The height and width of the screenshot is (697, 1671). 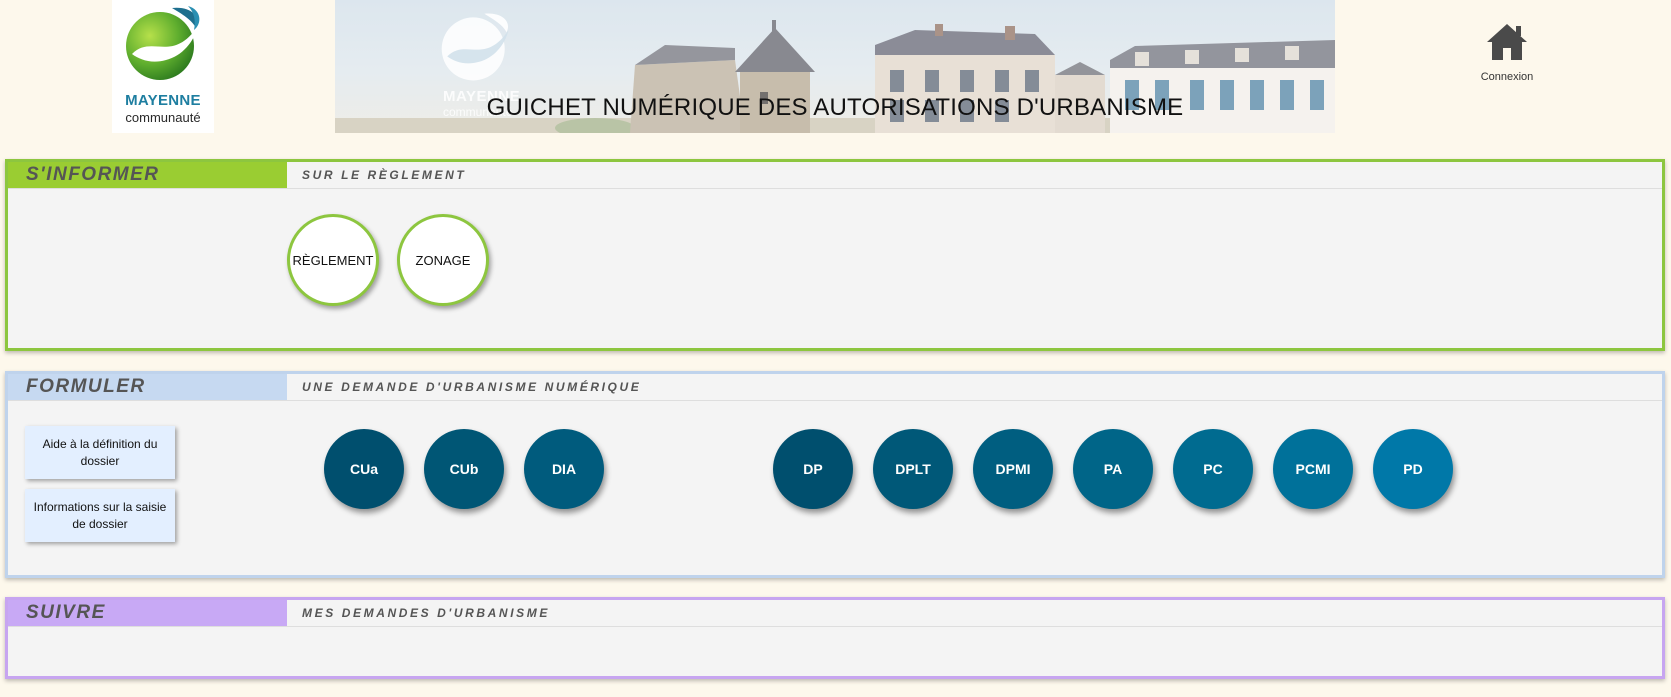 What do you see at coordinates (475, 47) in the screenshot?
I see `banner-logo-icon` at bounding box center [475, 47].